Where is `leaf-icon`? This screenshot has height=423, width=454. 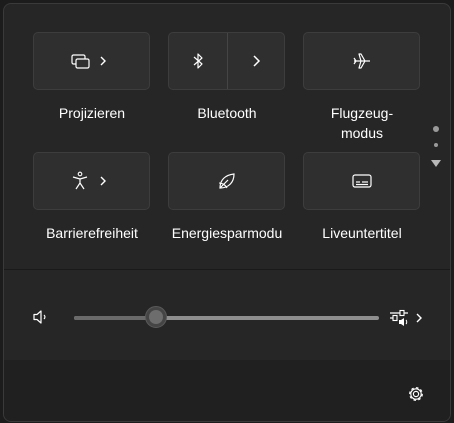
leaf-icon is located at coordinates (227, 181).